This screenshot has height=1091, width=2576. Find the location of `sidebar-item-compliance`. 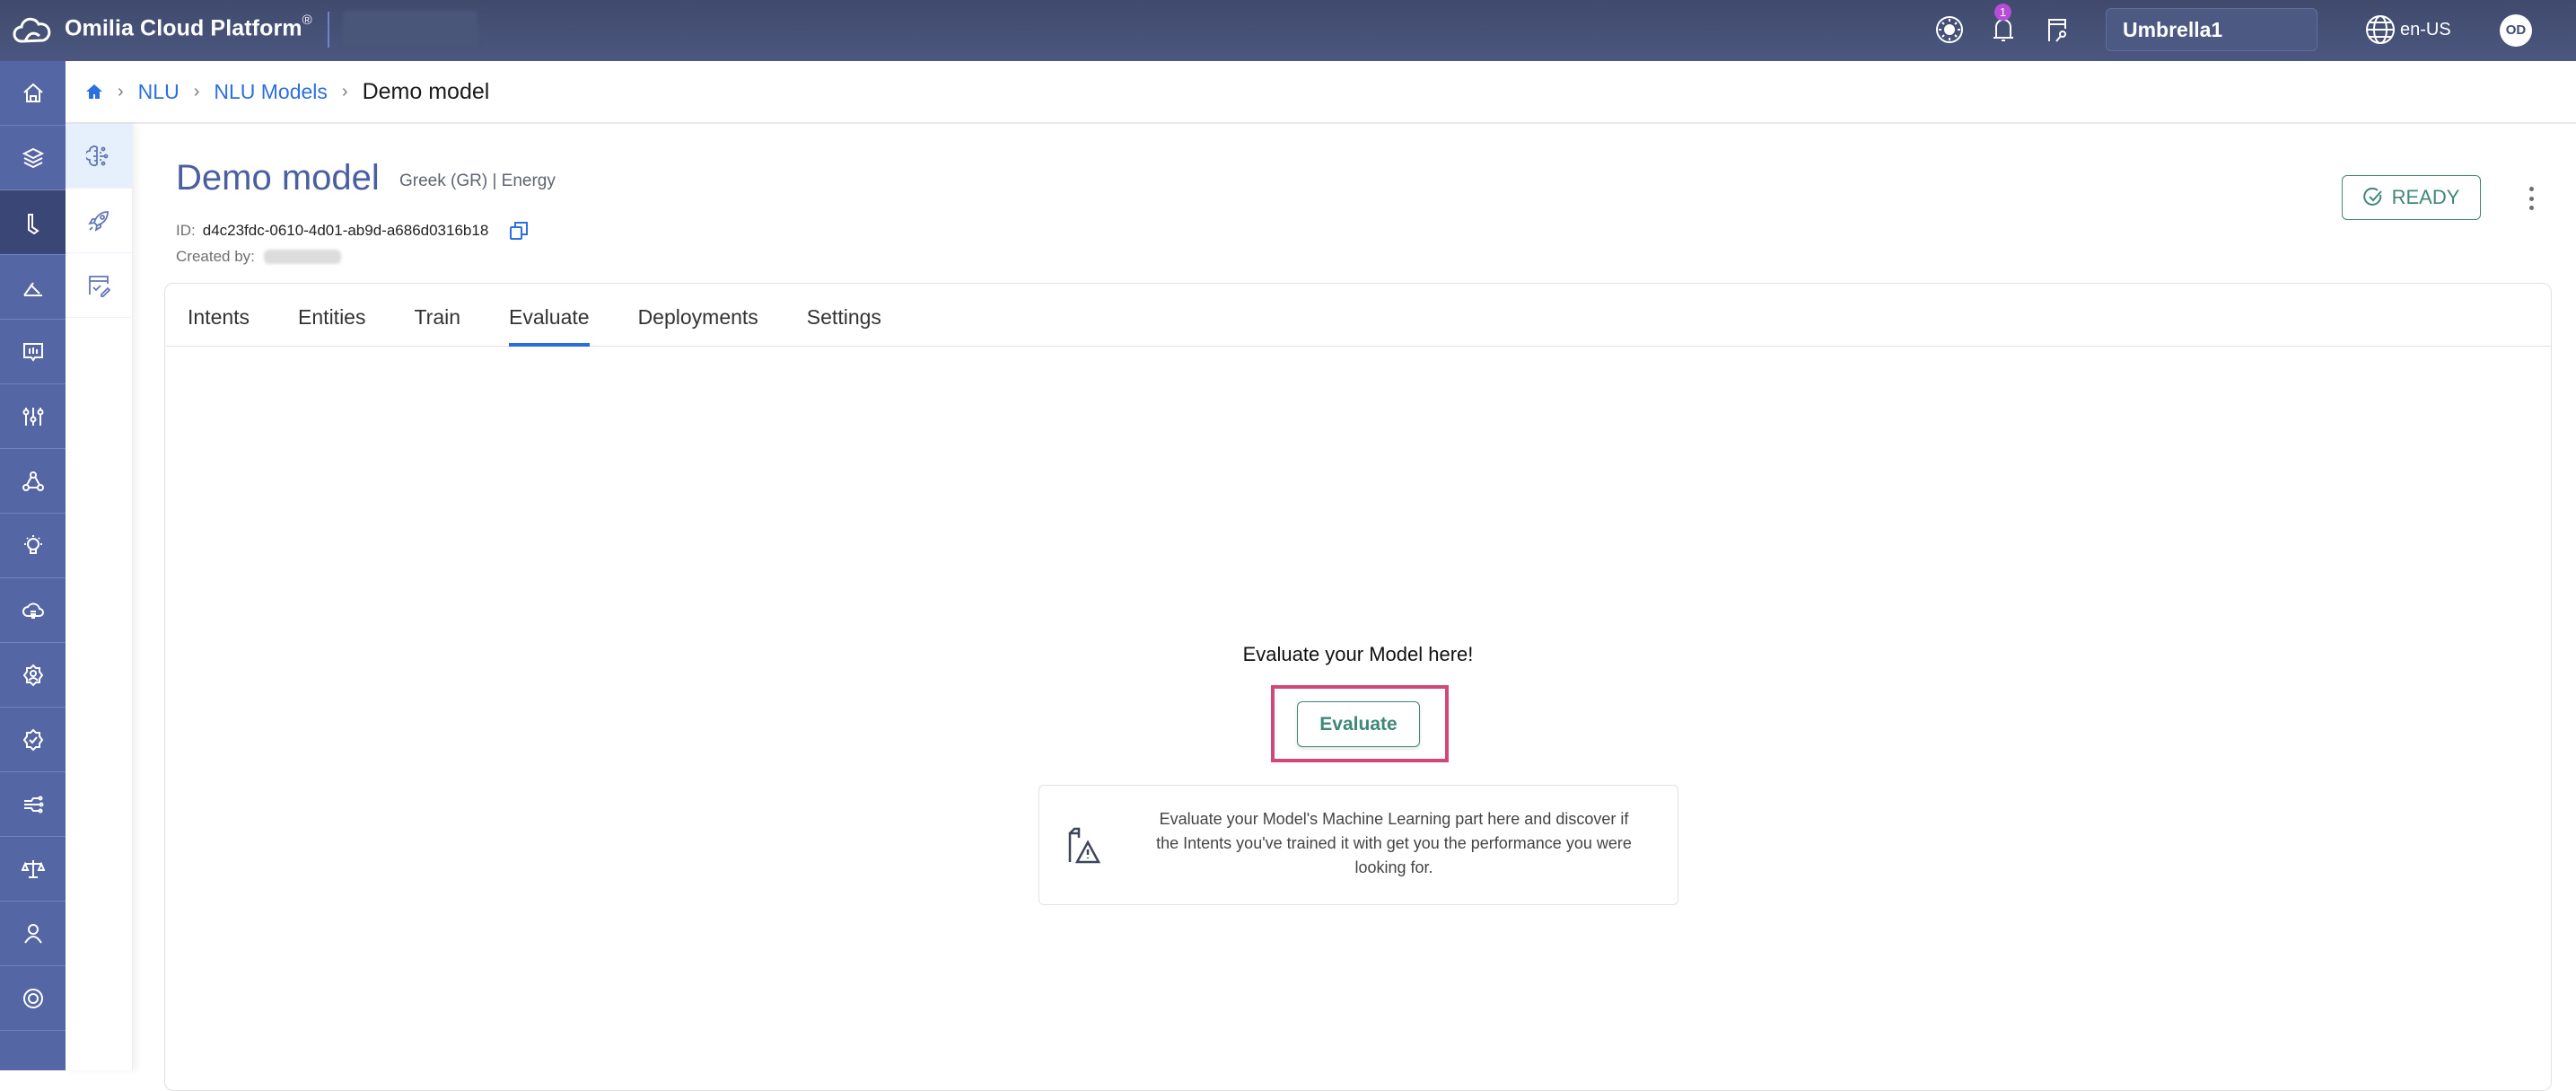

sidebar-item-compliance is located at coordinates (33, 869).